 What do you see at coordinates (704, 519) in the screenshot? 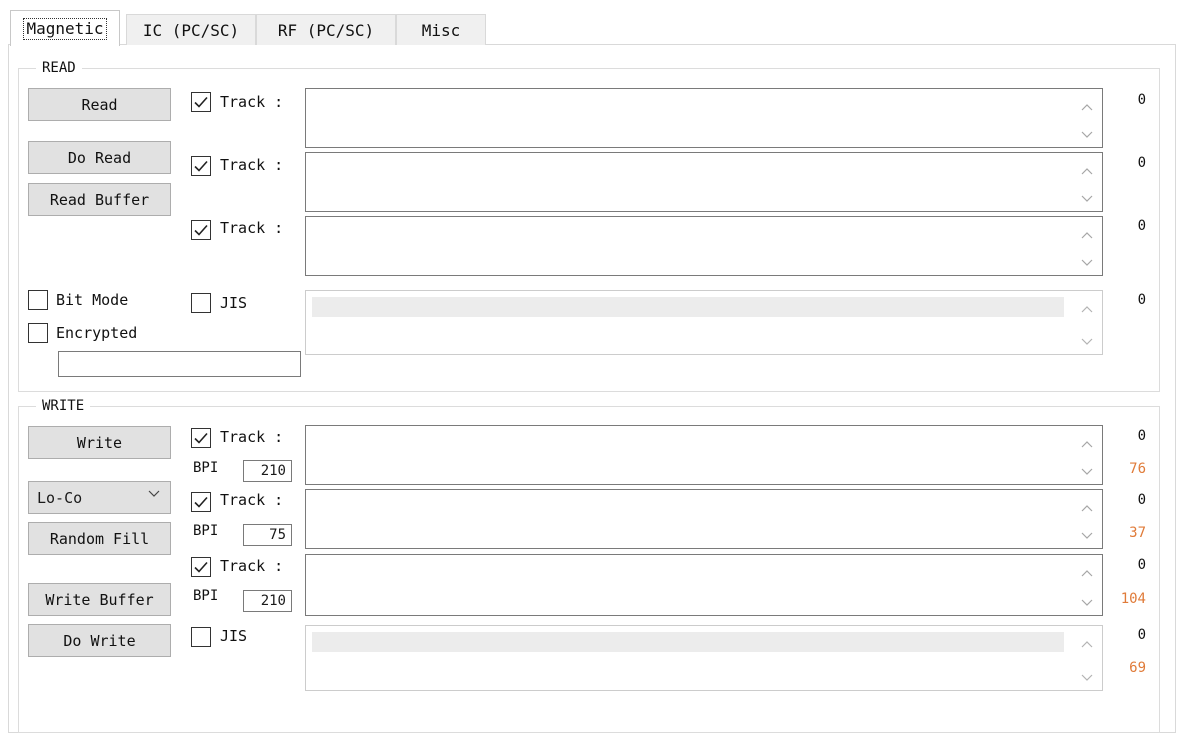
I see `write-track2-textarea` at bounding box center [704, 519].